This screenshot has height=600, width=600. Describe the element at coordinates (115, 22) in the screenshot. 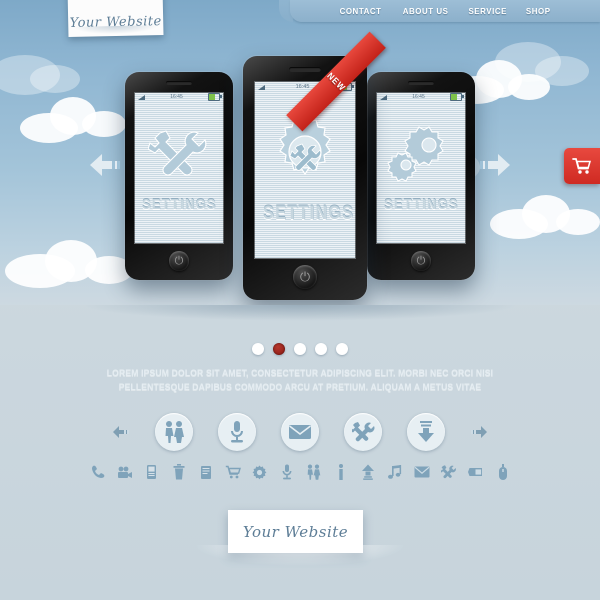

I see `logo-text-top: Your Website` at that location.